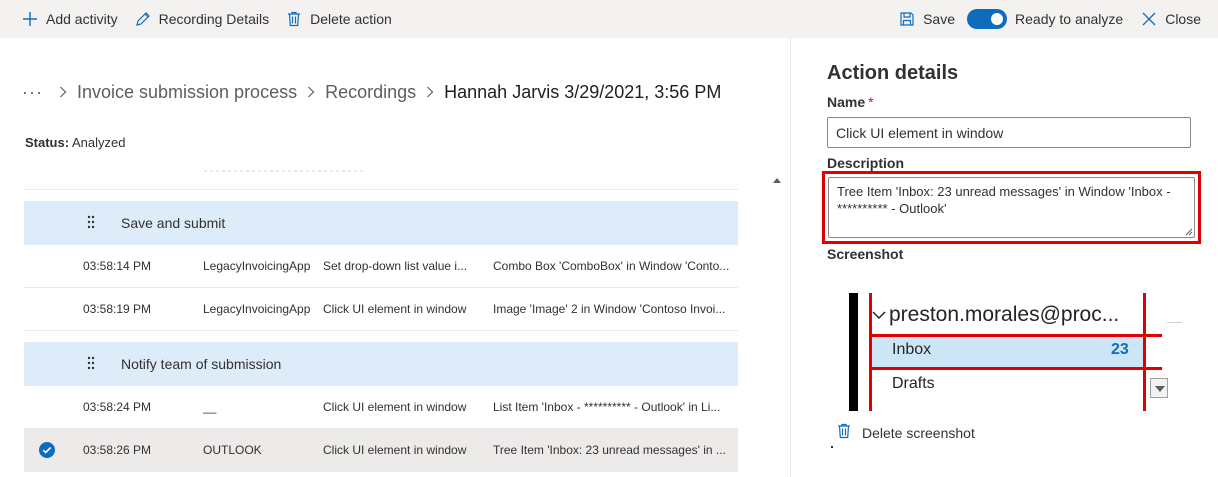 This screenshot has width=1218, height=477. Describe the element at coordinates (777, 180) in the screenshot. I see `scroll-up-arrow-icon` at that location.